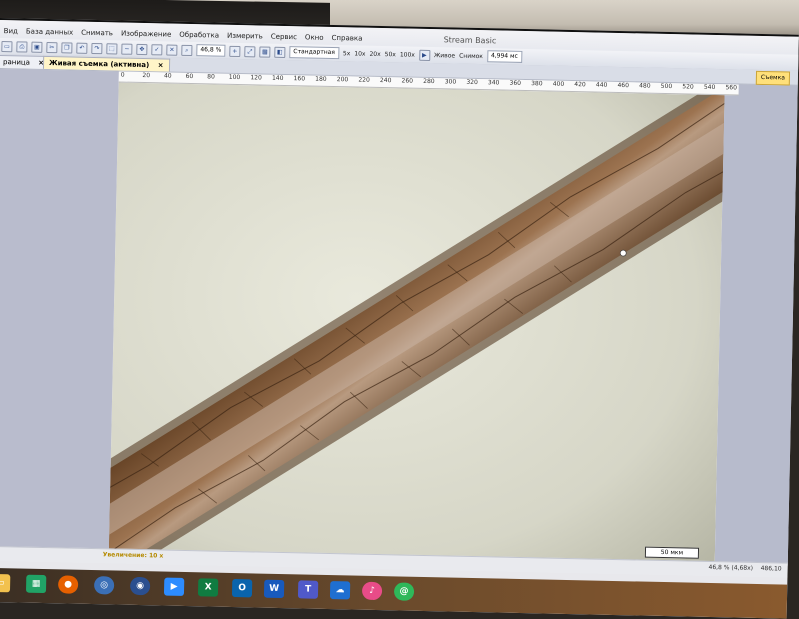 The width and height of the screenshot is (799, 619). I want to click on cloud-icon: ☁, so click(340, 590).